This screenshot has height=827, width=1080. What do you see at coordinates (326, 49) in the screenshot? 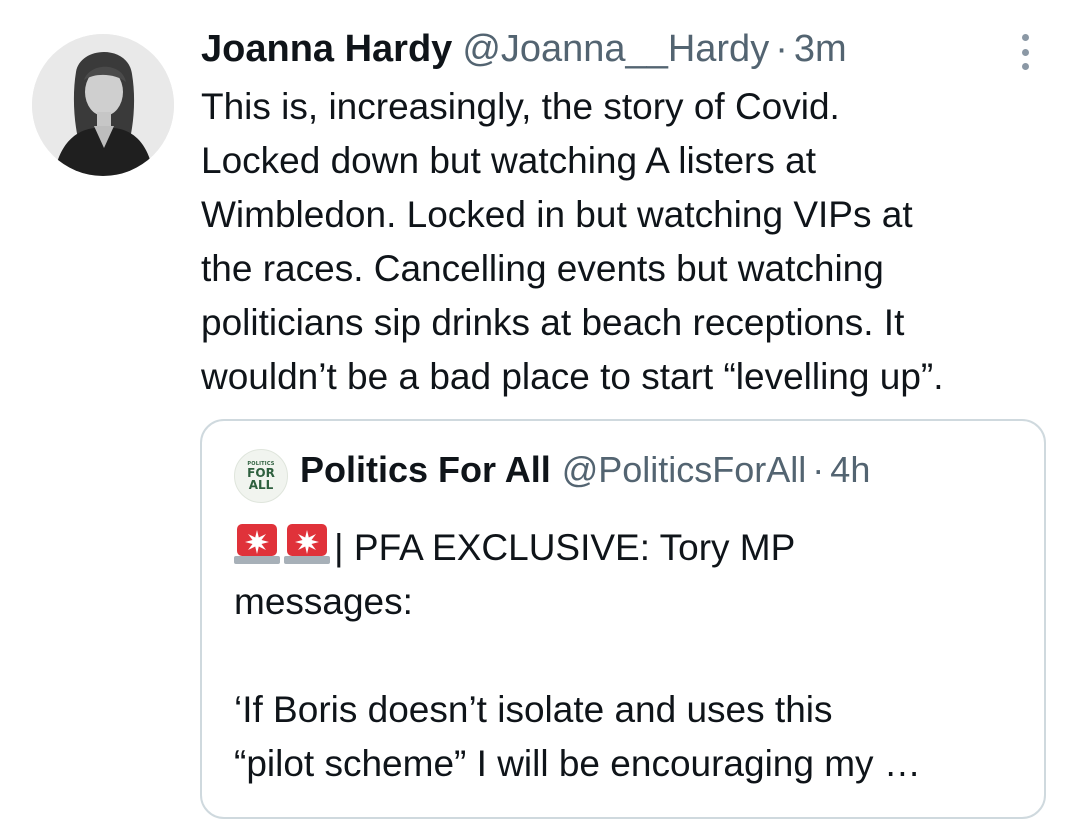
I see `author-name: Joanna Hardy` at bounding box center [326, 49].